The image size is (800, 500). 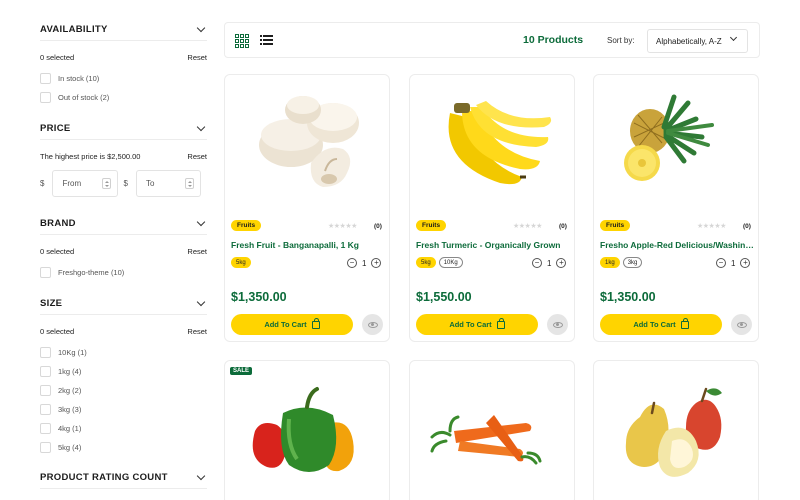 I want to click on filter-option: 10Kg (1), so click(x=123, y=352).